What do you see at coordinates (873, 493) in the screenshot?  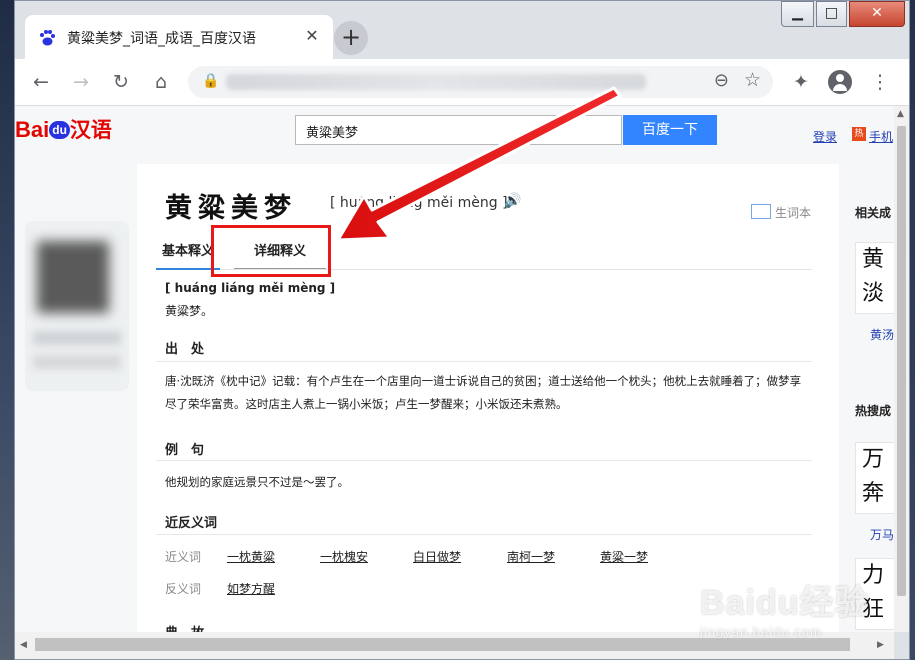 I see `card-char: 奔` at bounding box center [873, 493].